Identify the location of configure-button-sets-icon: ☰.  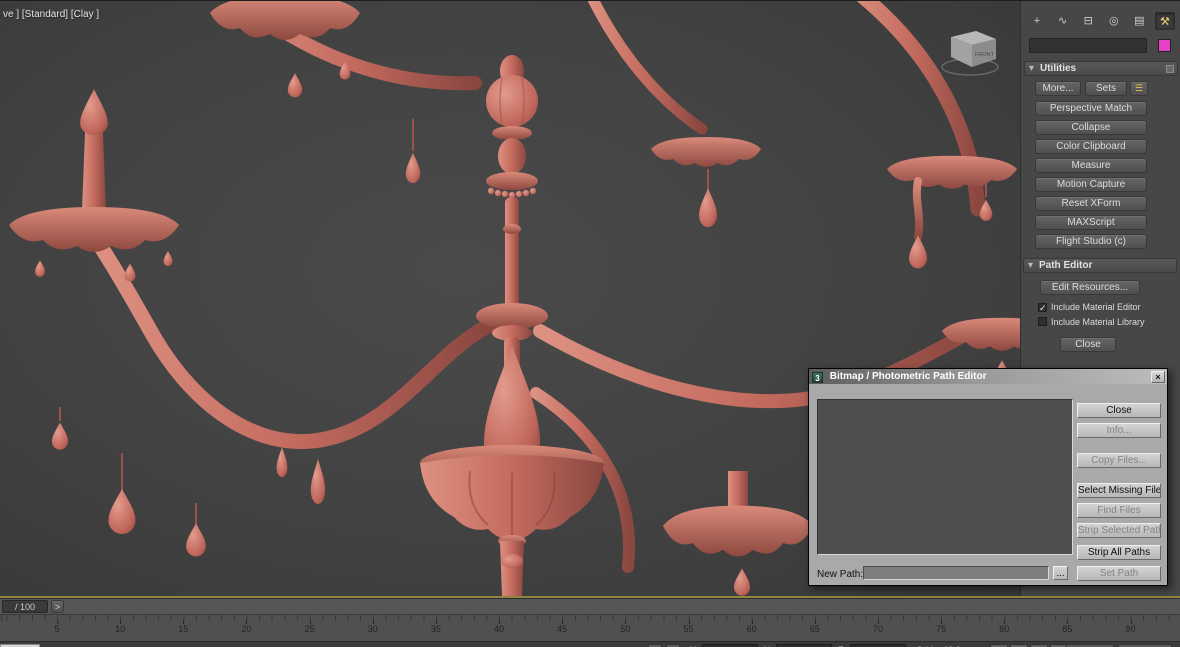
(1139, 88).